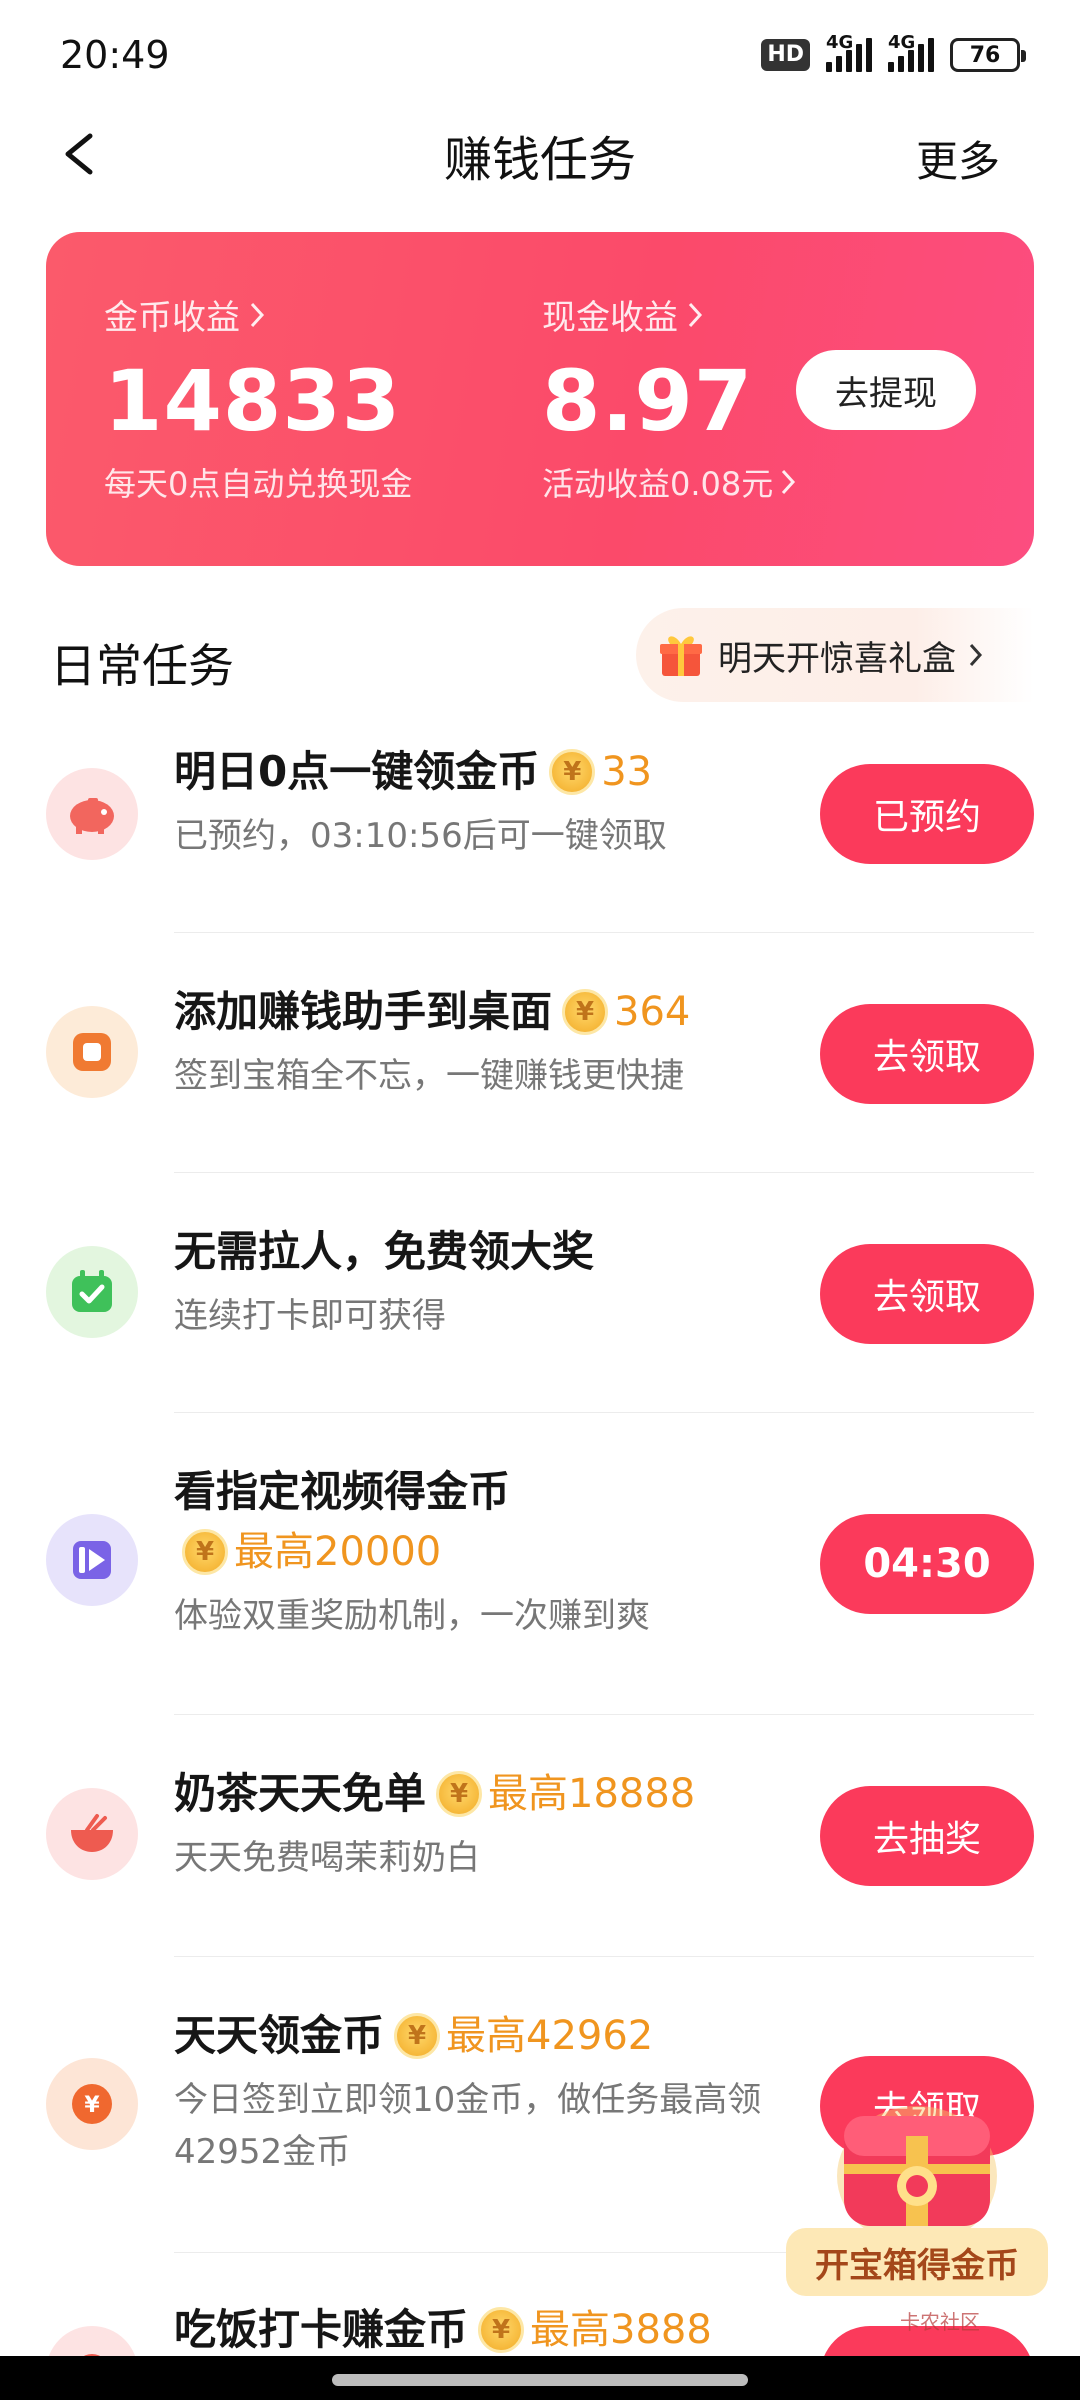 Image resolution: width=1080 pixels, height=2400 pixels. What do you see at coordinates (429, 1076) in the screenshot?
I see `task-description: 签到宝箱全不忘，一键赚钱更快捷` at bounding box center [429, 1076].